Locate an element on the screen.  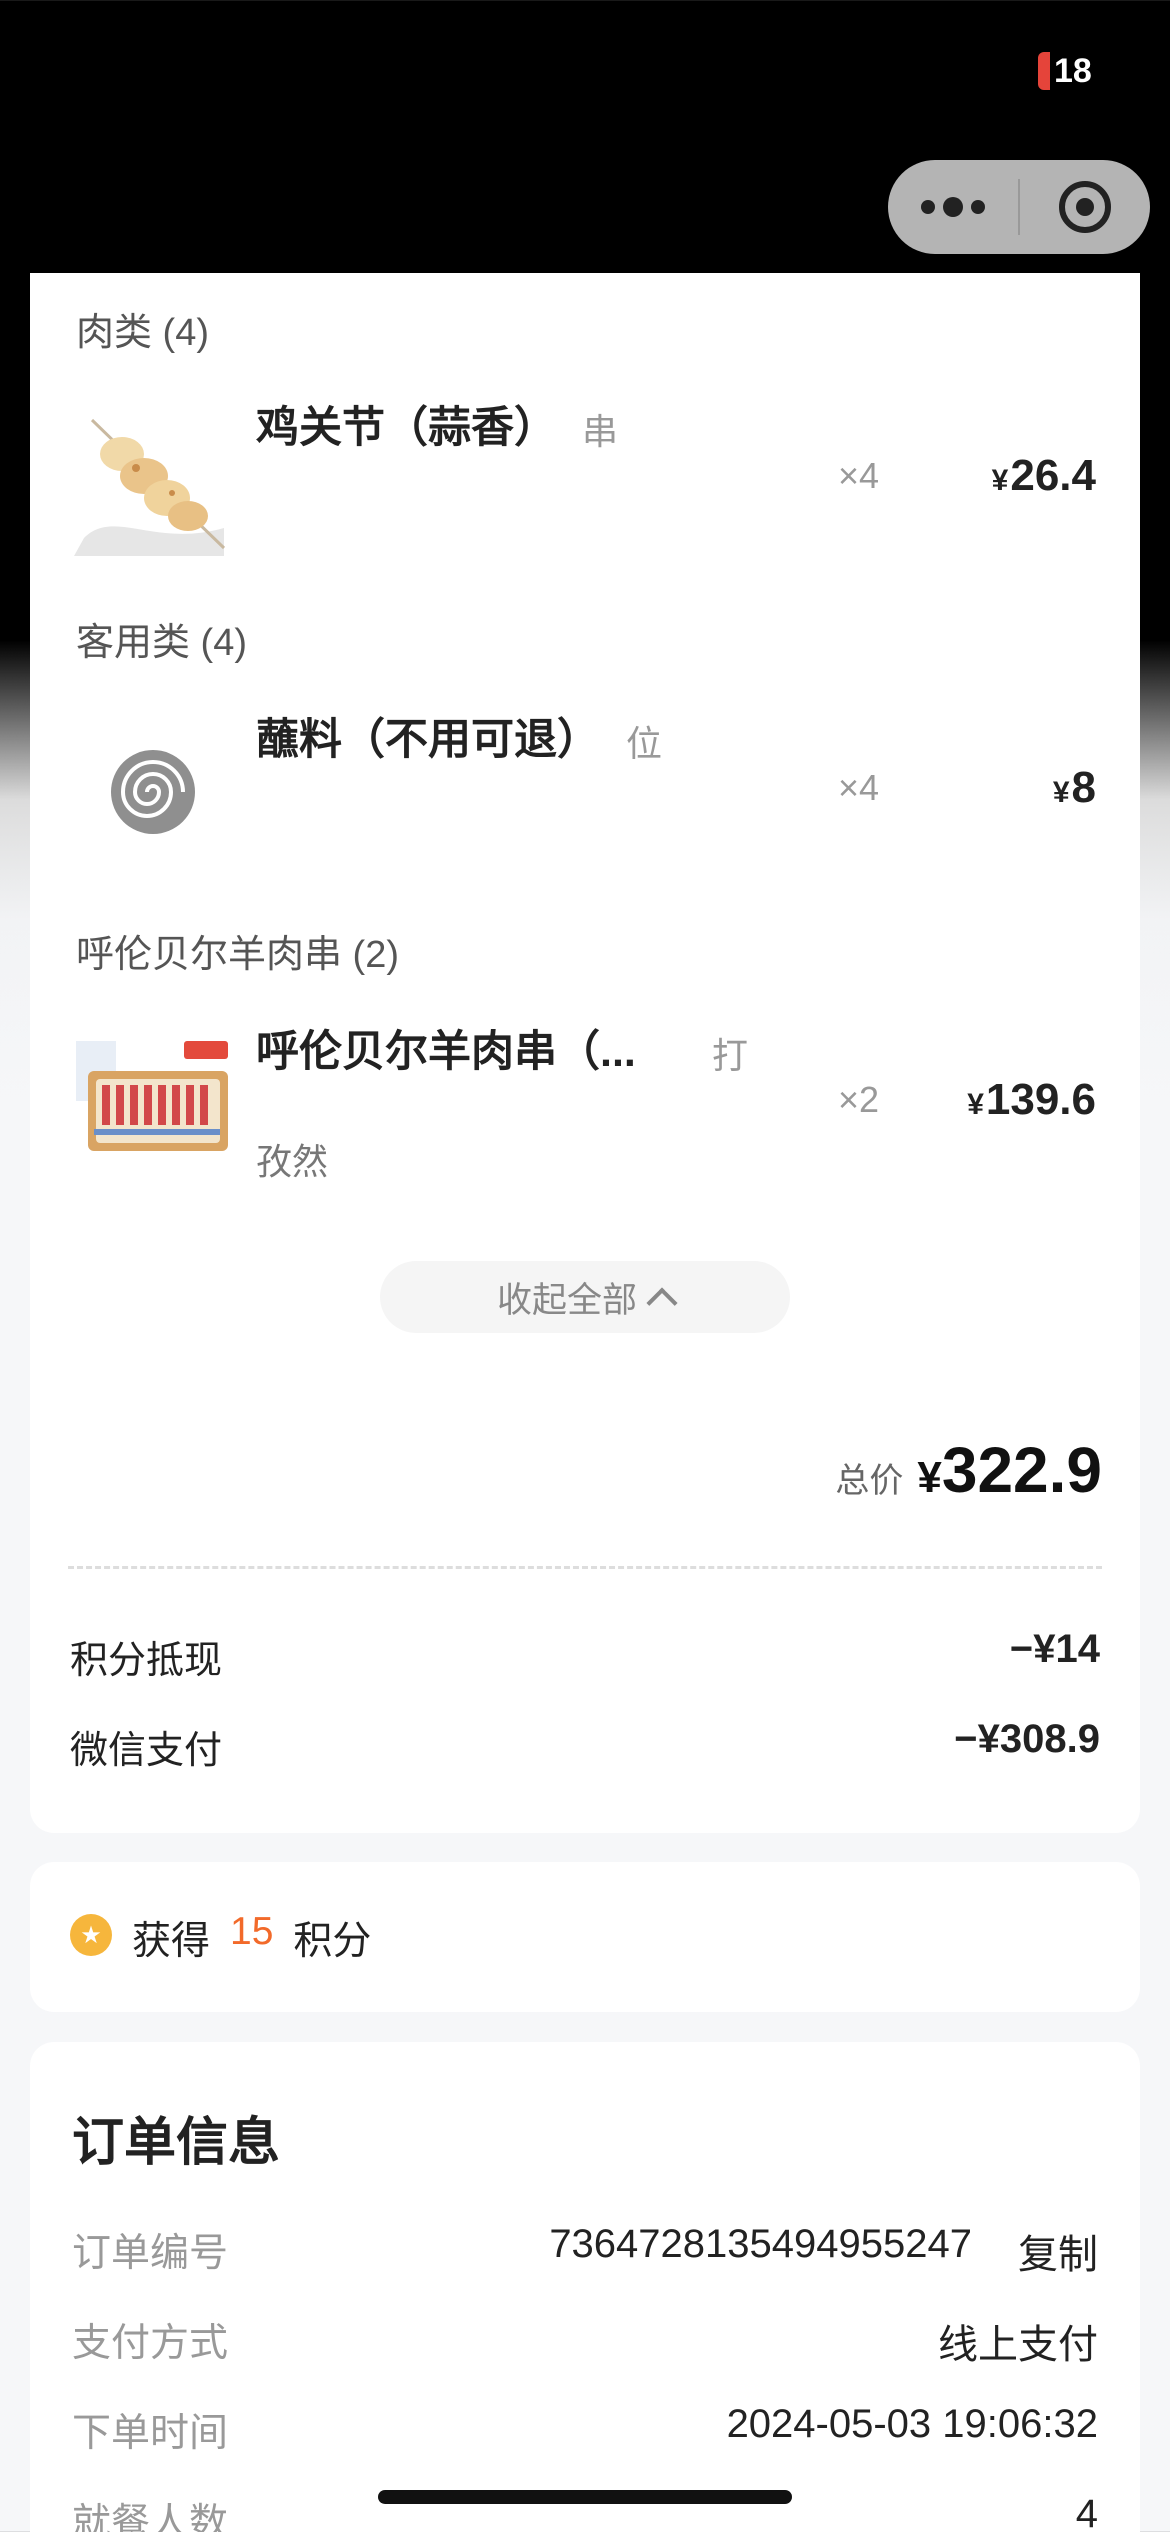
diners-count-value: 4 is located at coordinates (1086, 2512).